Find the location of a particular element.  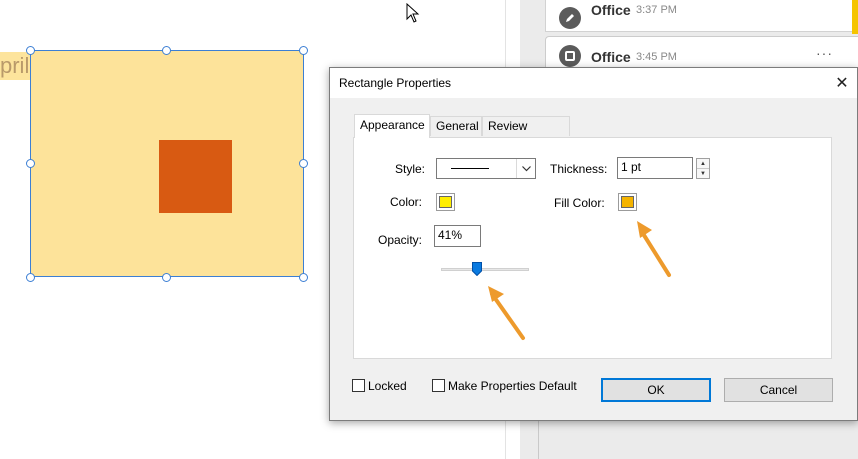

opacity-slider-track is located at coordinates (485, 269).